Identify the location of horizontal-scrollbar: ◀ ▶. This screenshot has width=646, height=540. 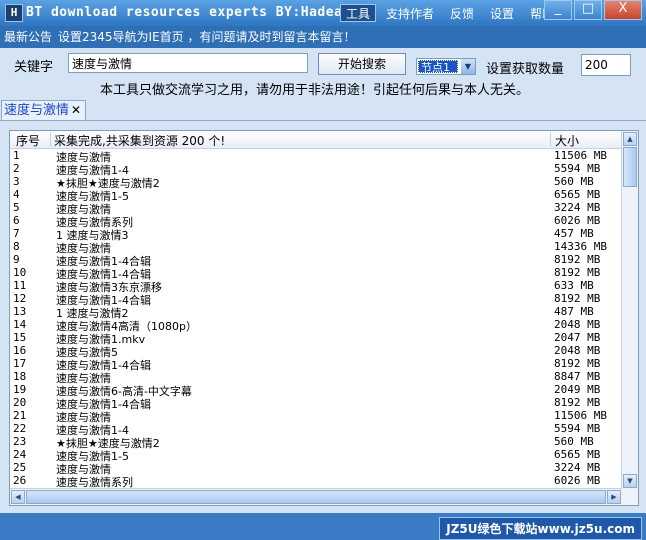
(316, 496).